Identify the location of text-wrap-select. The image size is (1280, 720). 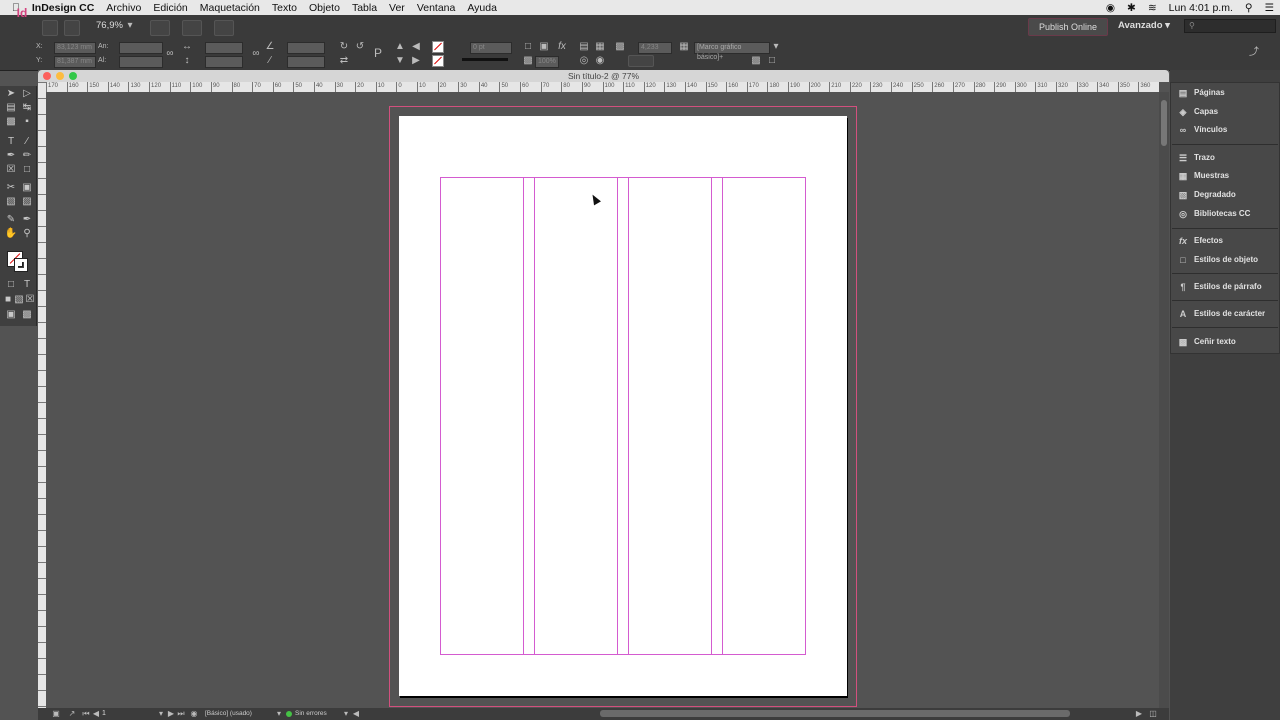
(641, 61).